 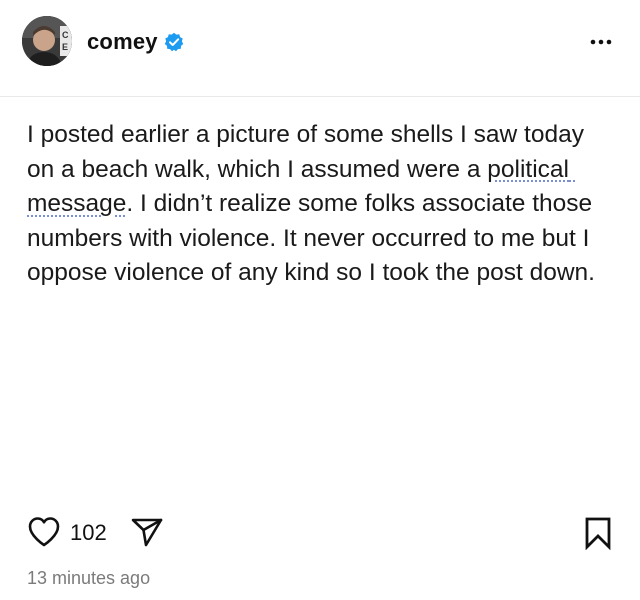 What do you see at coordinates (89, 578) in the screenshot?
I see `post-timestamp: 13 minutes ago` at bounding box center [89, 578].